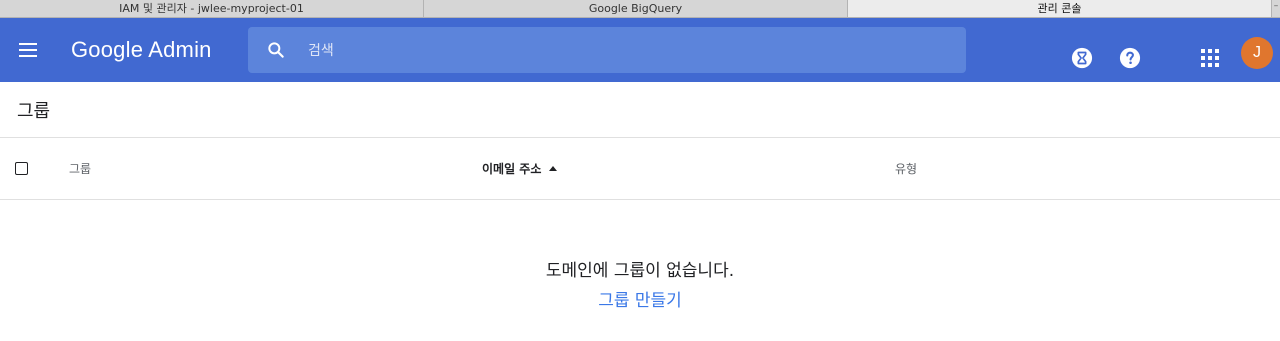 The width and height of the screenshot is (1280, 341). Describe the element at coordinates (141, 50) in the screenshot. I see `app-logo: Google Admin` at that location.